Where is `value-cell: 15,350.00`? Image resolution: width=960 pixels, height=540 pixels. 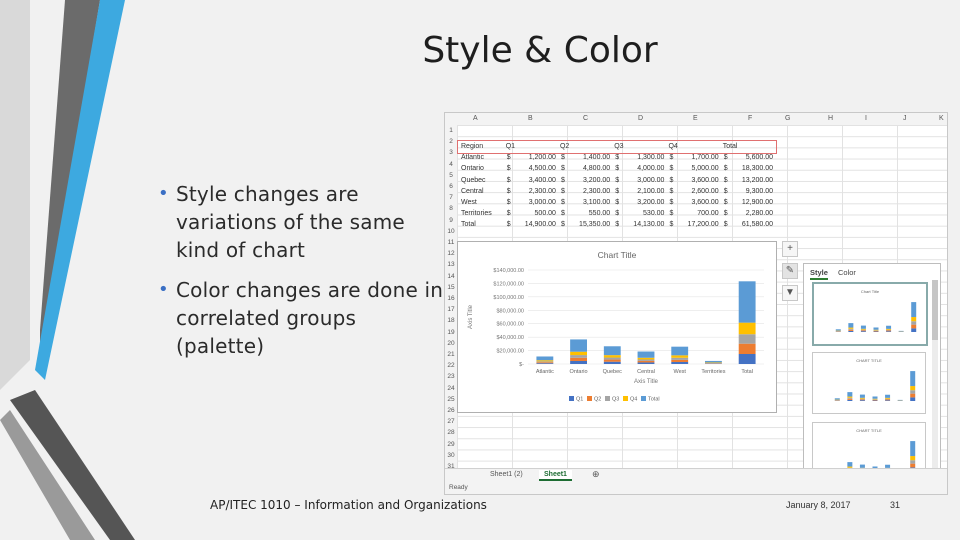
value-cell: 15,350.00 is located at coordinates (589, 224).